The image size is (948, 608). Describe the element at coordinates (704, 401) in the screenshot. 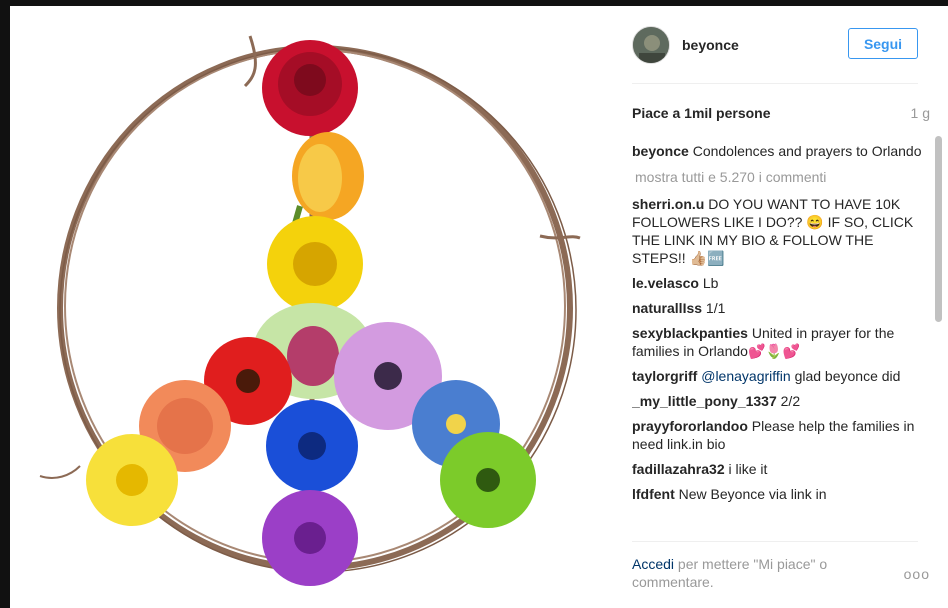

I see `comment-author: _my_little_pony_1337` at that location.